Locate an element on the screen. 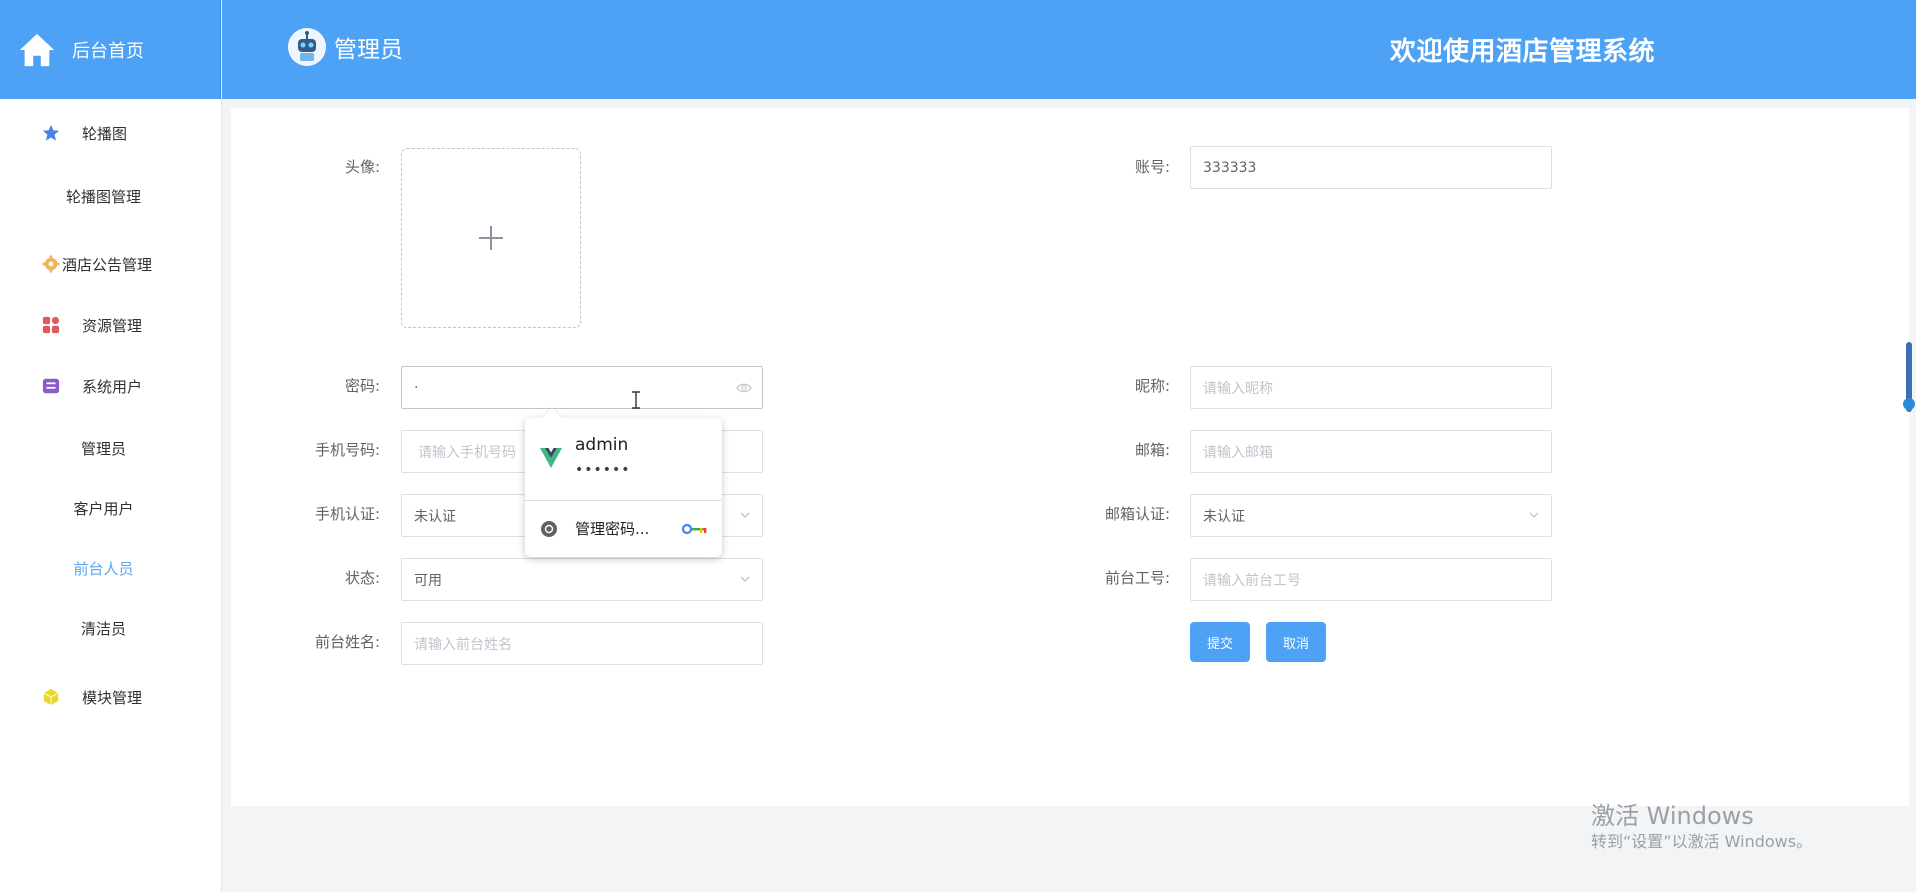 This screenshot has height=892, width=1916. nickname-input: 请输入昵称 is located at coordinates (1371, 387).